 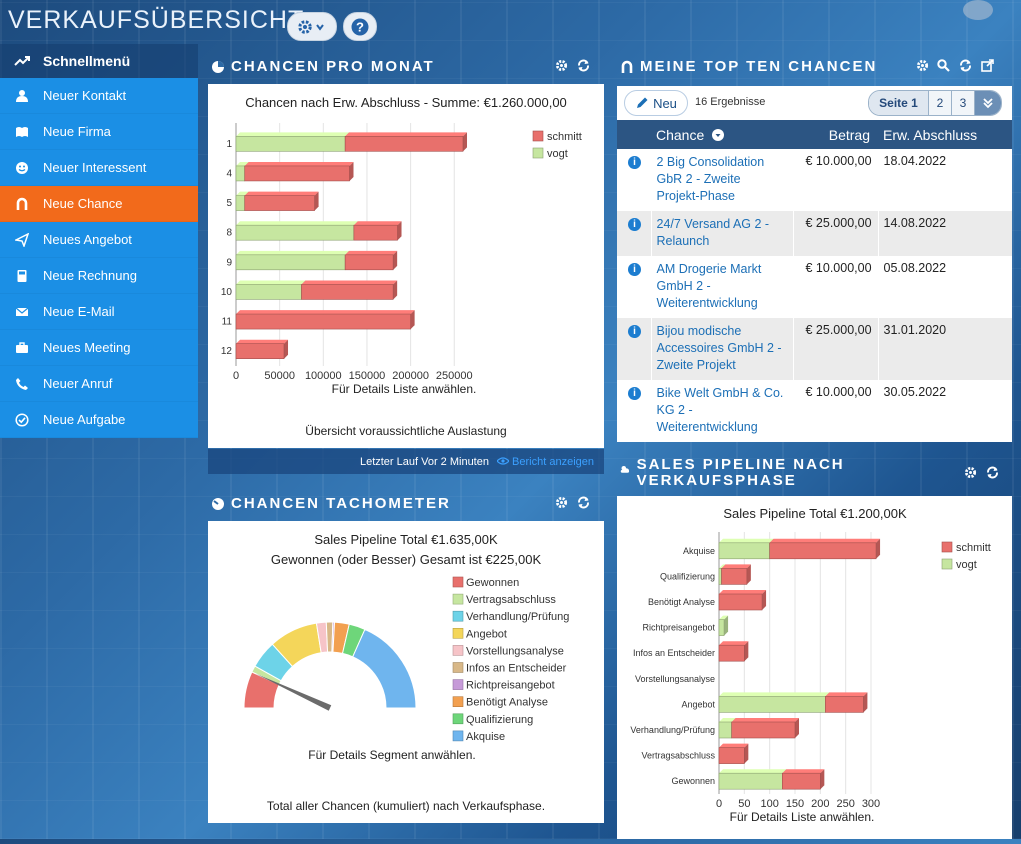 What do you see at coordinates (77, 131) in the screenshot?
I see `sidebar-item-label: Neue Firma` at bounding box center [77, 131].